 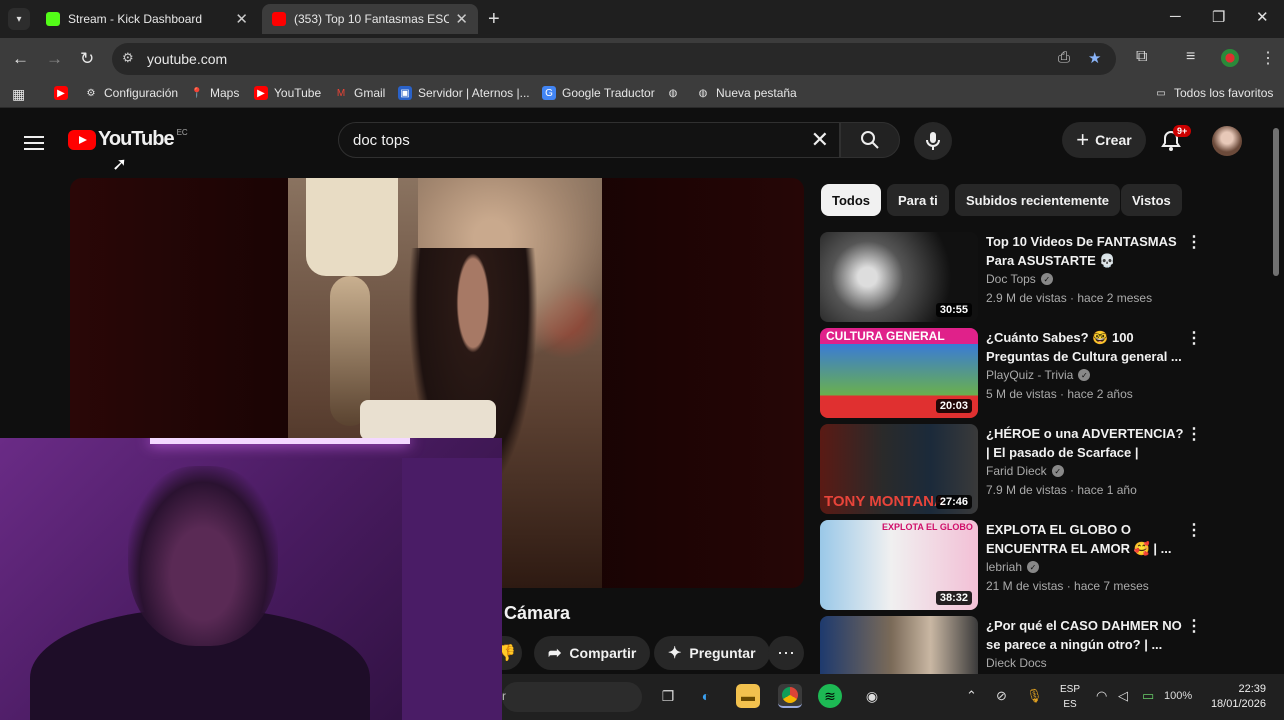 I want to click on chip-vistos: Vistos, so click(x=1151, y=200).